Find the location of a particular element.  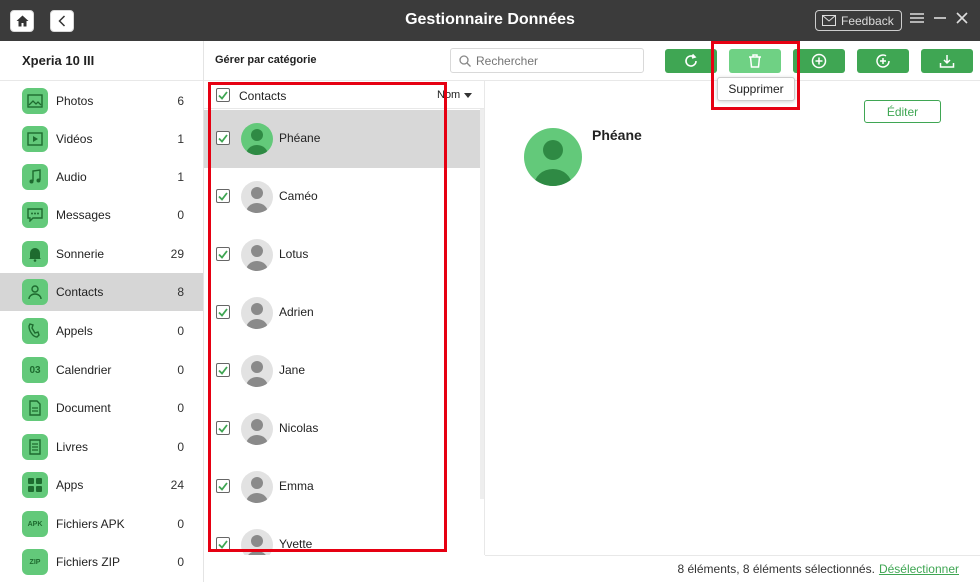

sidebar-item-calendrier: 03 Calendrier 0 is located at coordinates (101, 370).